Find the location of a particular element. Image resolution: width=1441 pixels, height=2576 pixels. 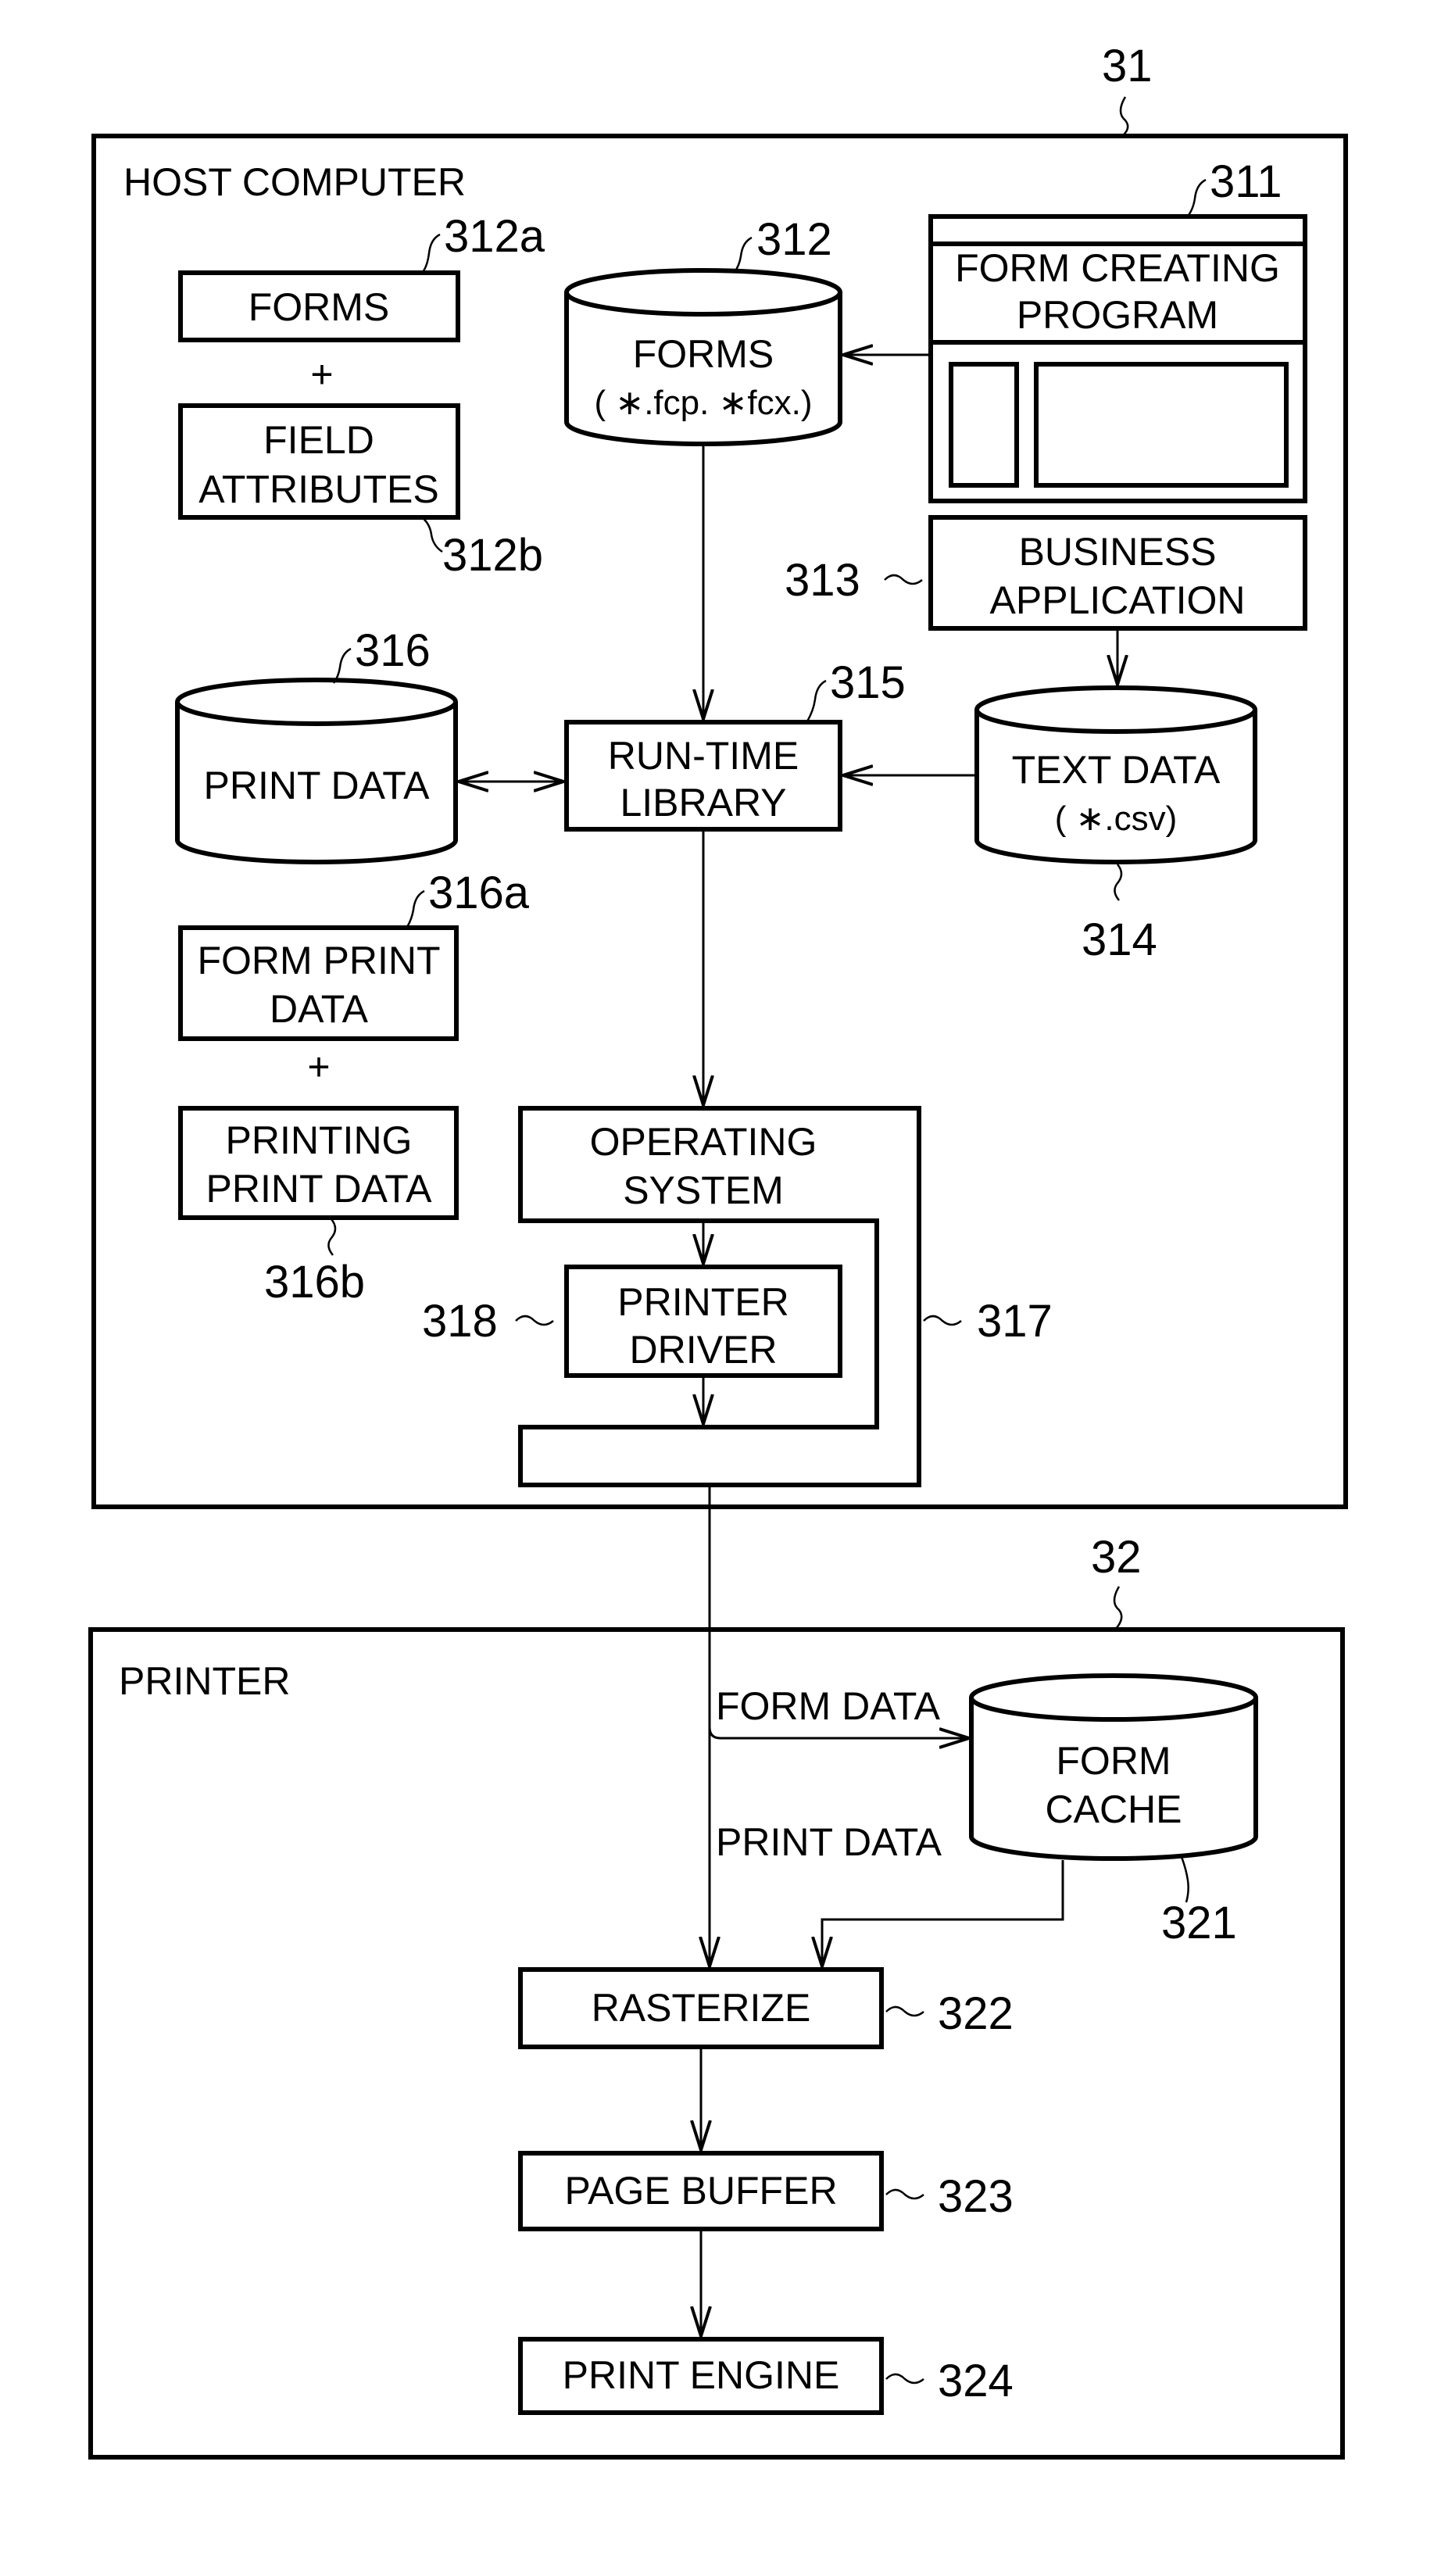

os-line1: OPERATING is located at coordinates (703, 1142).